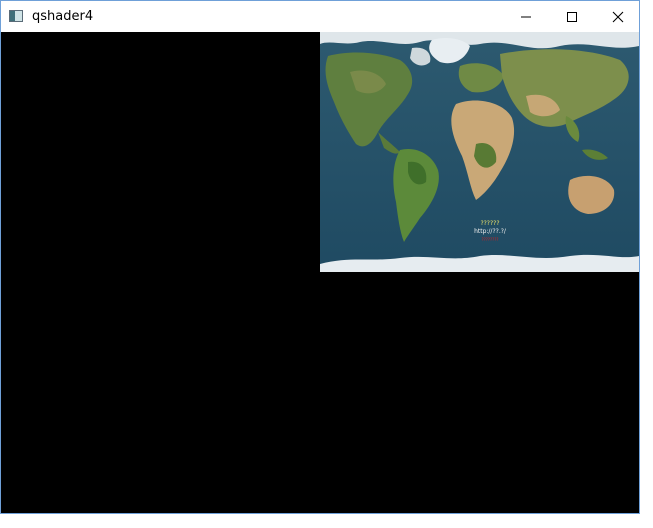  I want to click on map-caption-note: ????????, so click(490, 239).